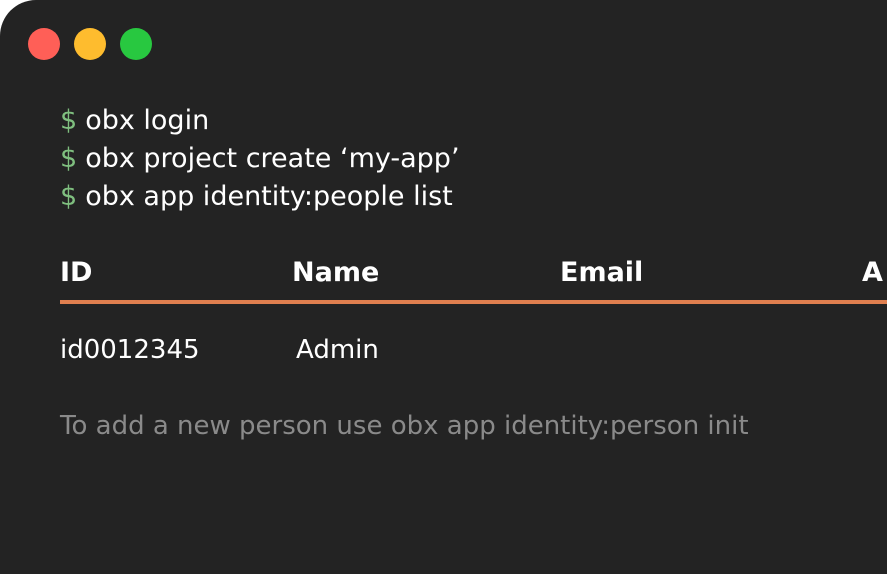 The height and width of the screenshot is (574, 887). What do you see at coordinates (136, 44) in the screenshot?
I see `maximize-button` at bounding box center [136, 44].